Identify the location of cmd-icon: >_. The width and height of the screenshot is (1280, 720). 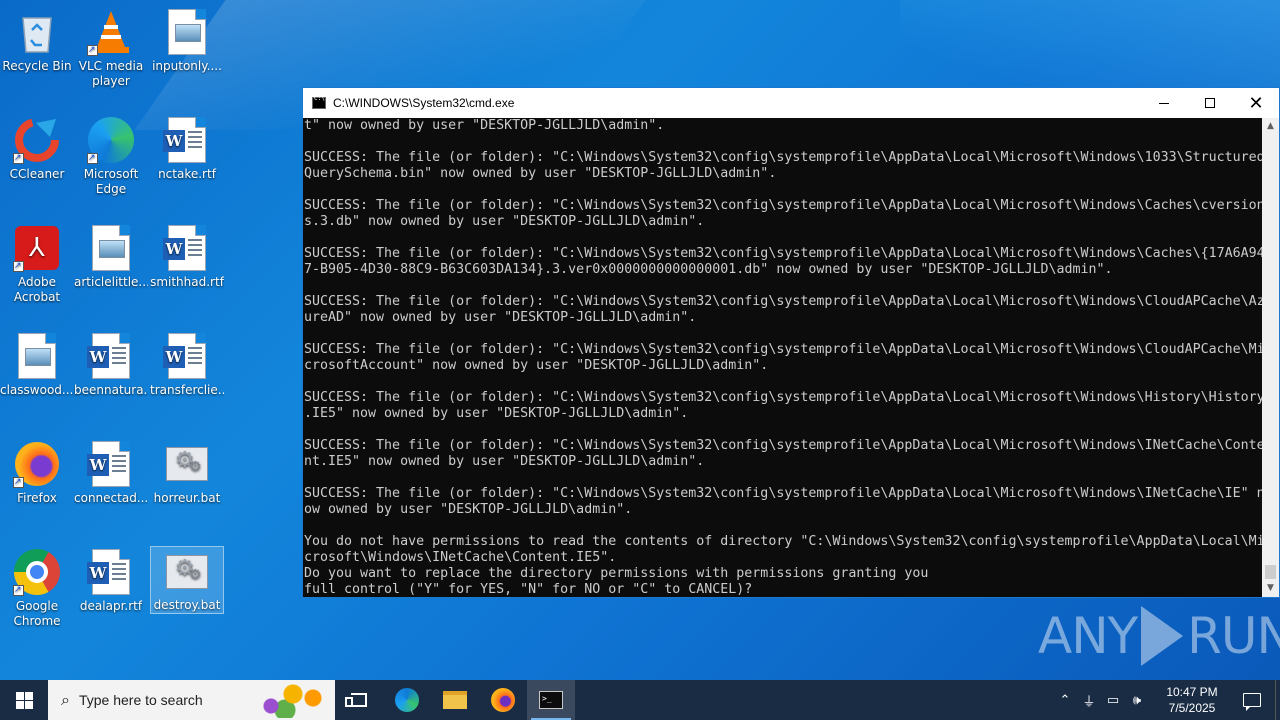
(551, 700).